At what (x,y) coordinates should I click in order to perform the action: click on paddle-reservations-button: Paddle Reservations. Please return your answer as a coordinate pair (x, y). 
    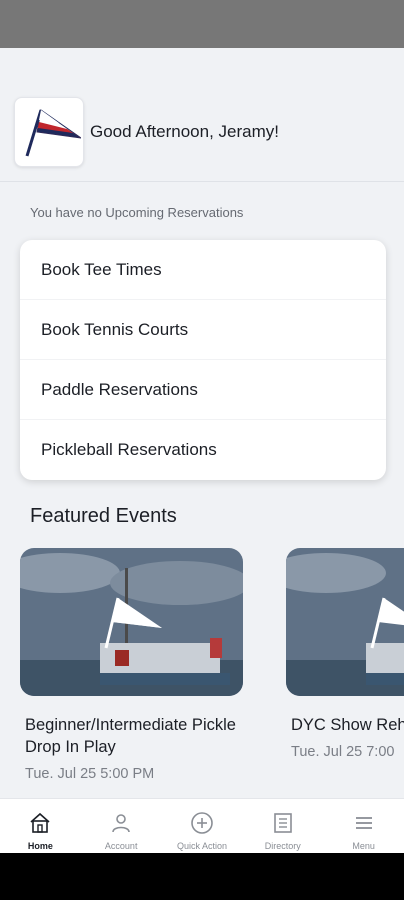
    Looking at the image, I should click on (203, 390).